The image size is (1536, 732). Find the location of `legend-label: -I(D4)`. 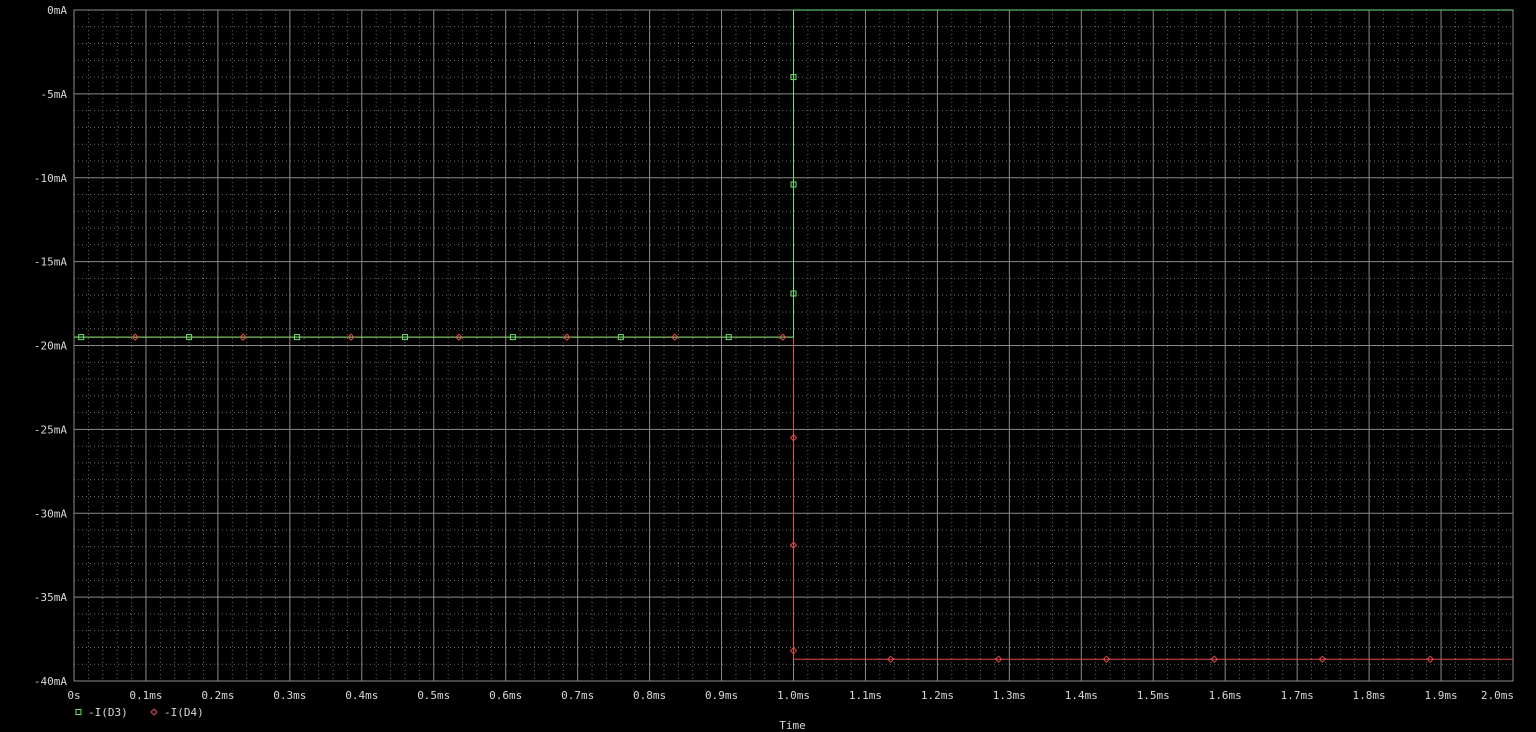

legend-label: -I(D4) is located at coordinates (184, 712).